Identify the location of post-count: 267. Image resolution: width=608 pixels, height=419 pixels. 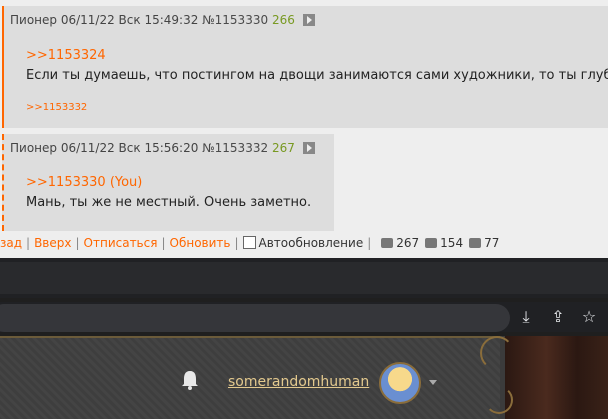
(283, 148).